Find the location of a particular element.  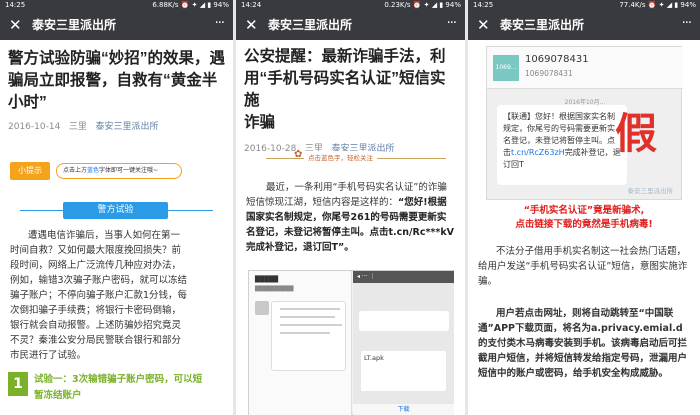

title-line: 用“手机号码实名认证”短信实施 is located at coordinates (345, 89).